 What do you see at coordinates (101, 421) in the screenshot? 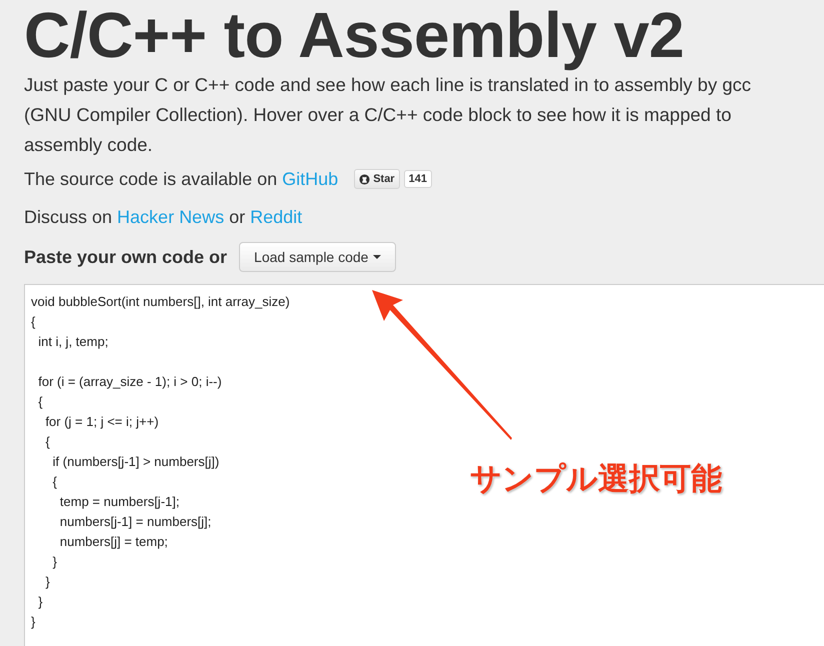
I see `code-line: for (j = 1; j <= i; j++)` at bounding box center [101, 421].